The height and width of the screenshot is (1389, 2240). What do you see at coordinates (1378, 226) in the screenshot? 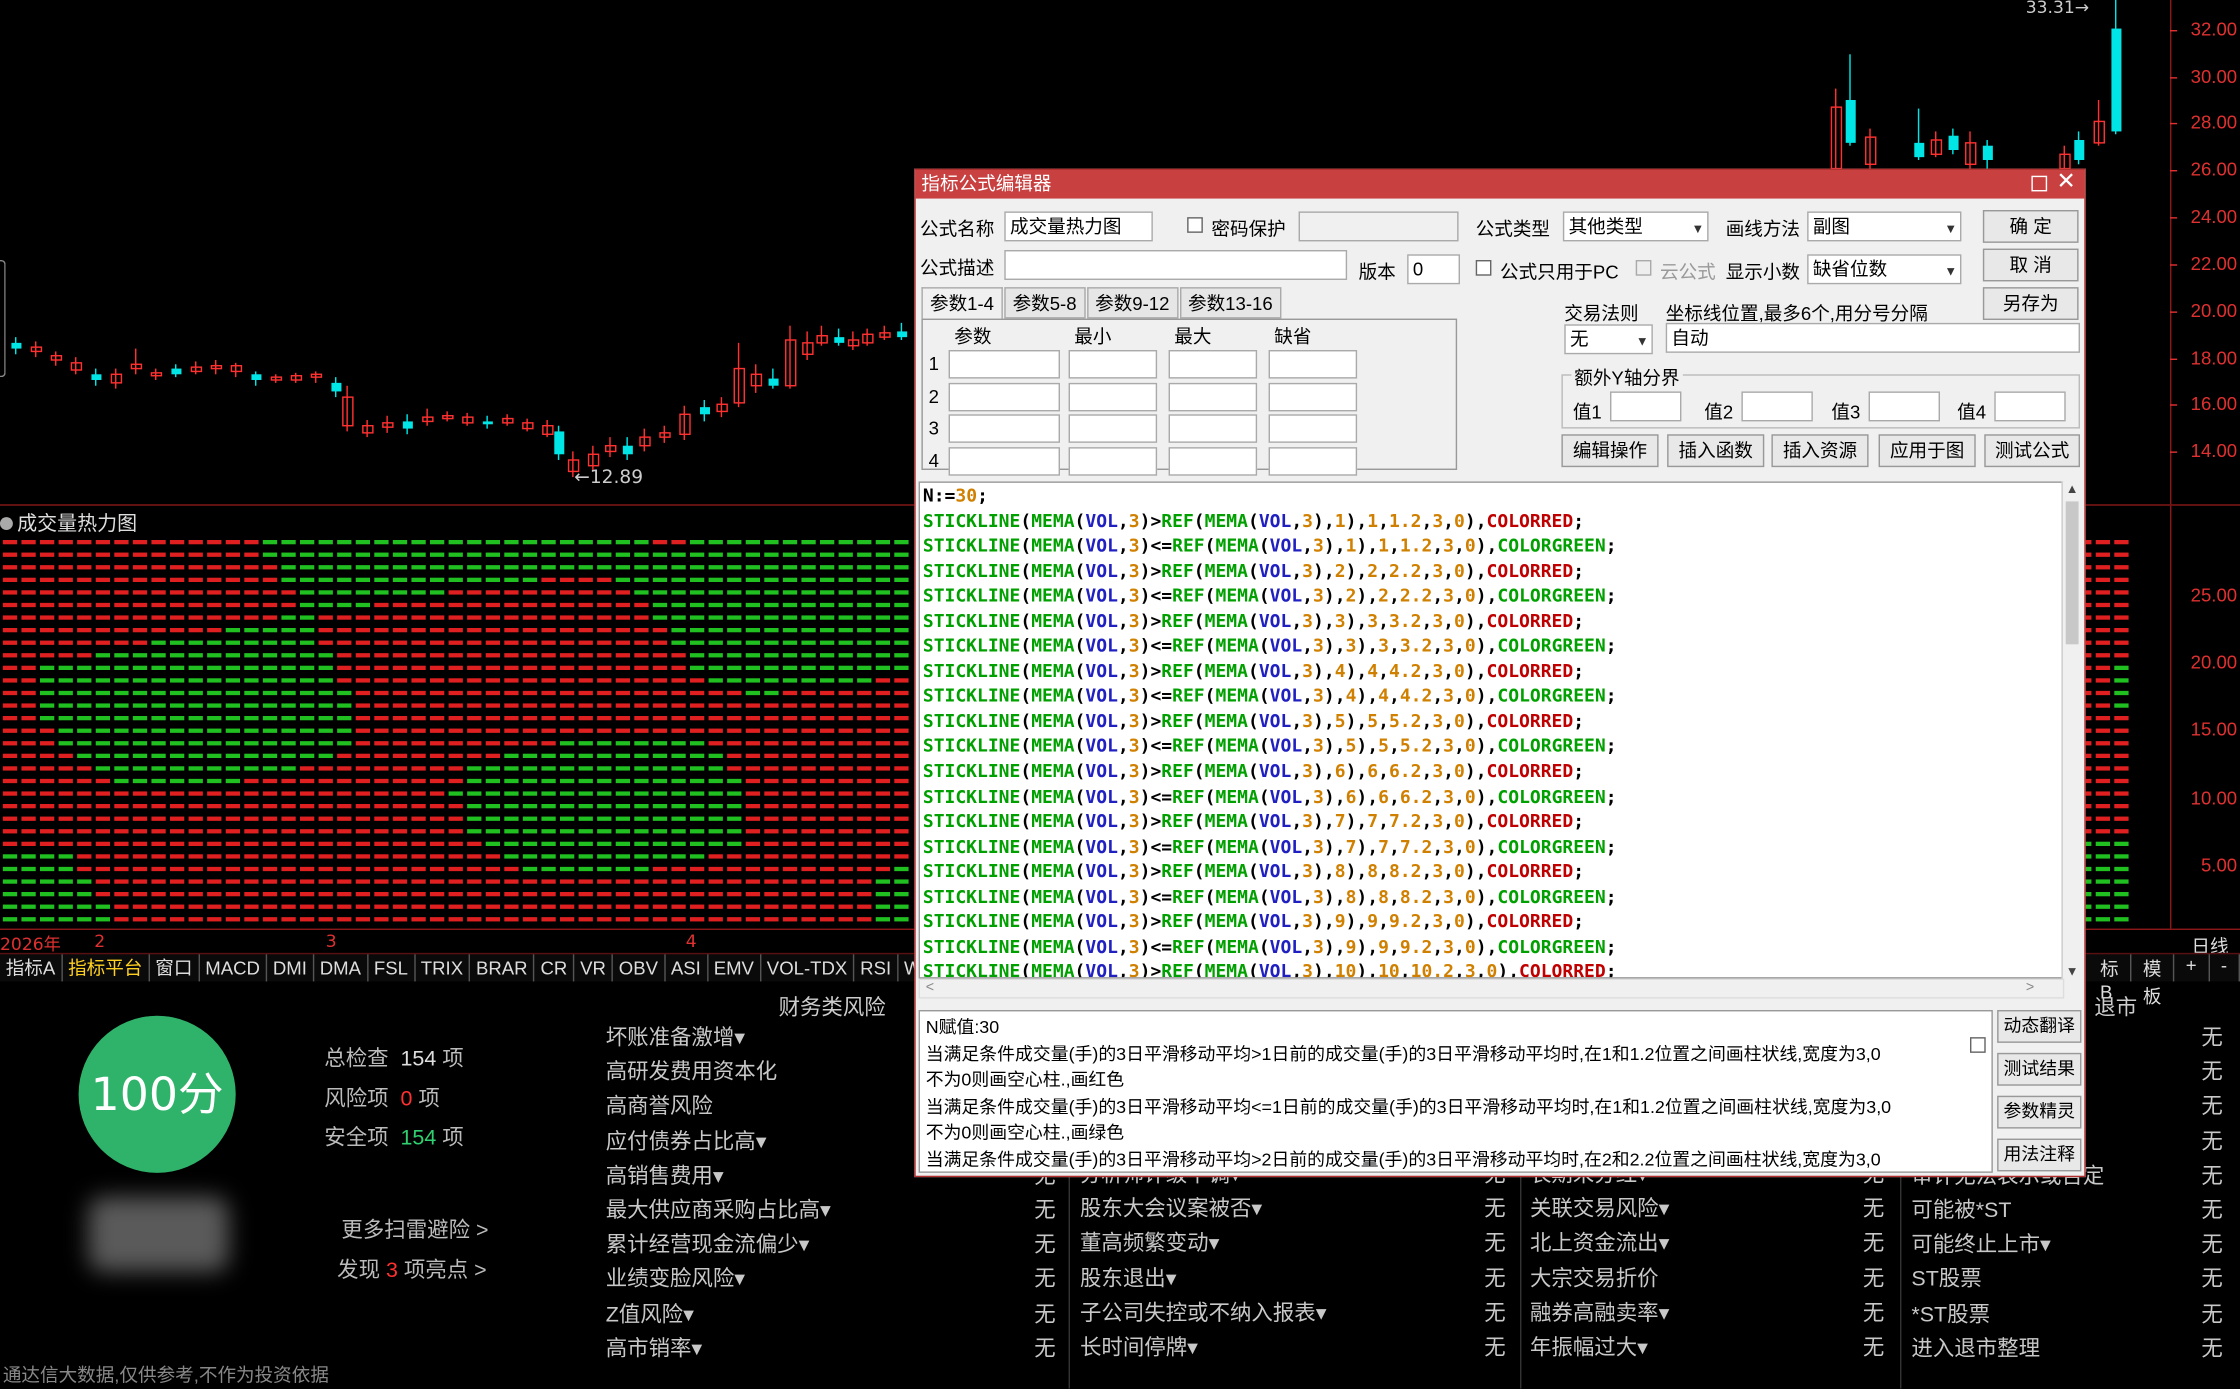
I see `password-input` at bounding box center [1378, 226].